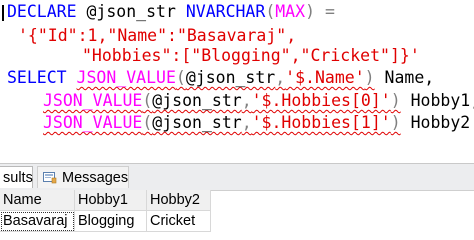 The image size is (474, 240). What do you see at coordinates (42, 11) in the screenshot?
I see `keyword-declare: DECLARE` at bounding box center [42, 11].